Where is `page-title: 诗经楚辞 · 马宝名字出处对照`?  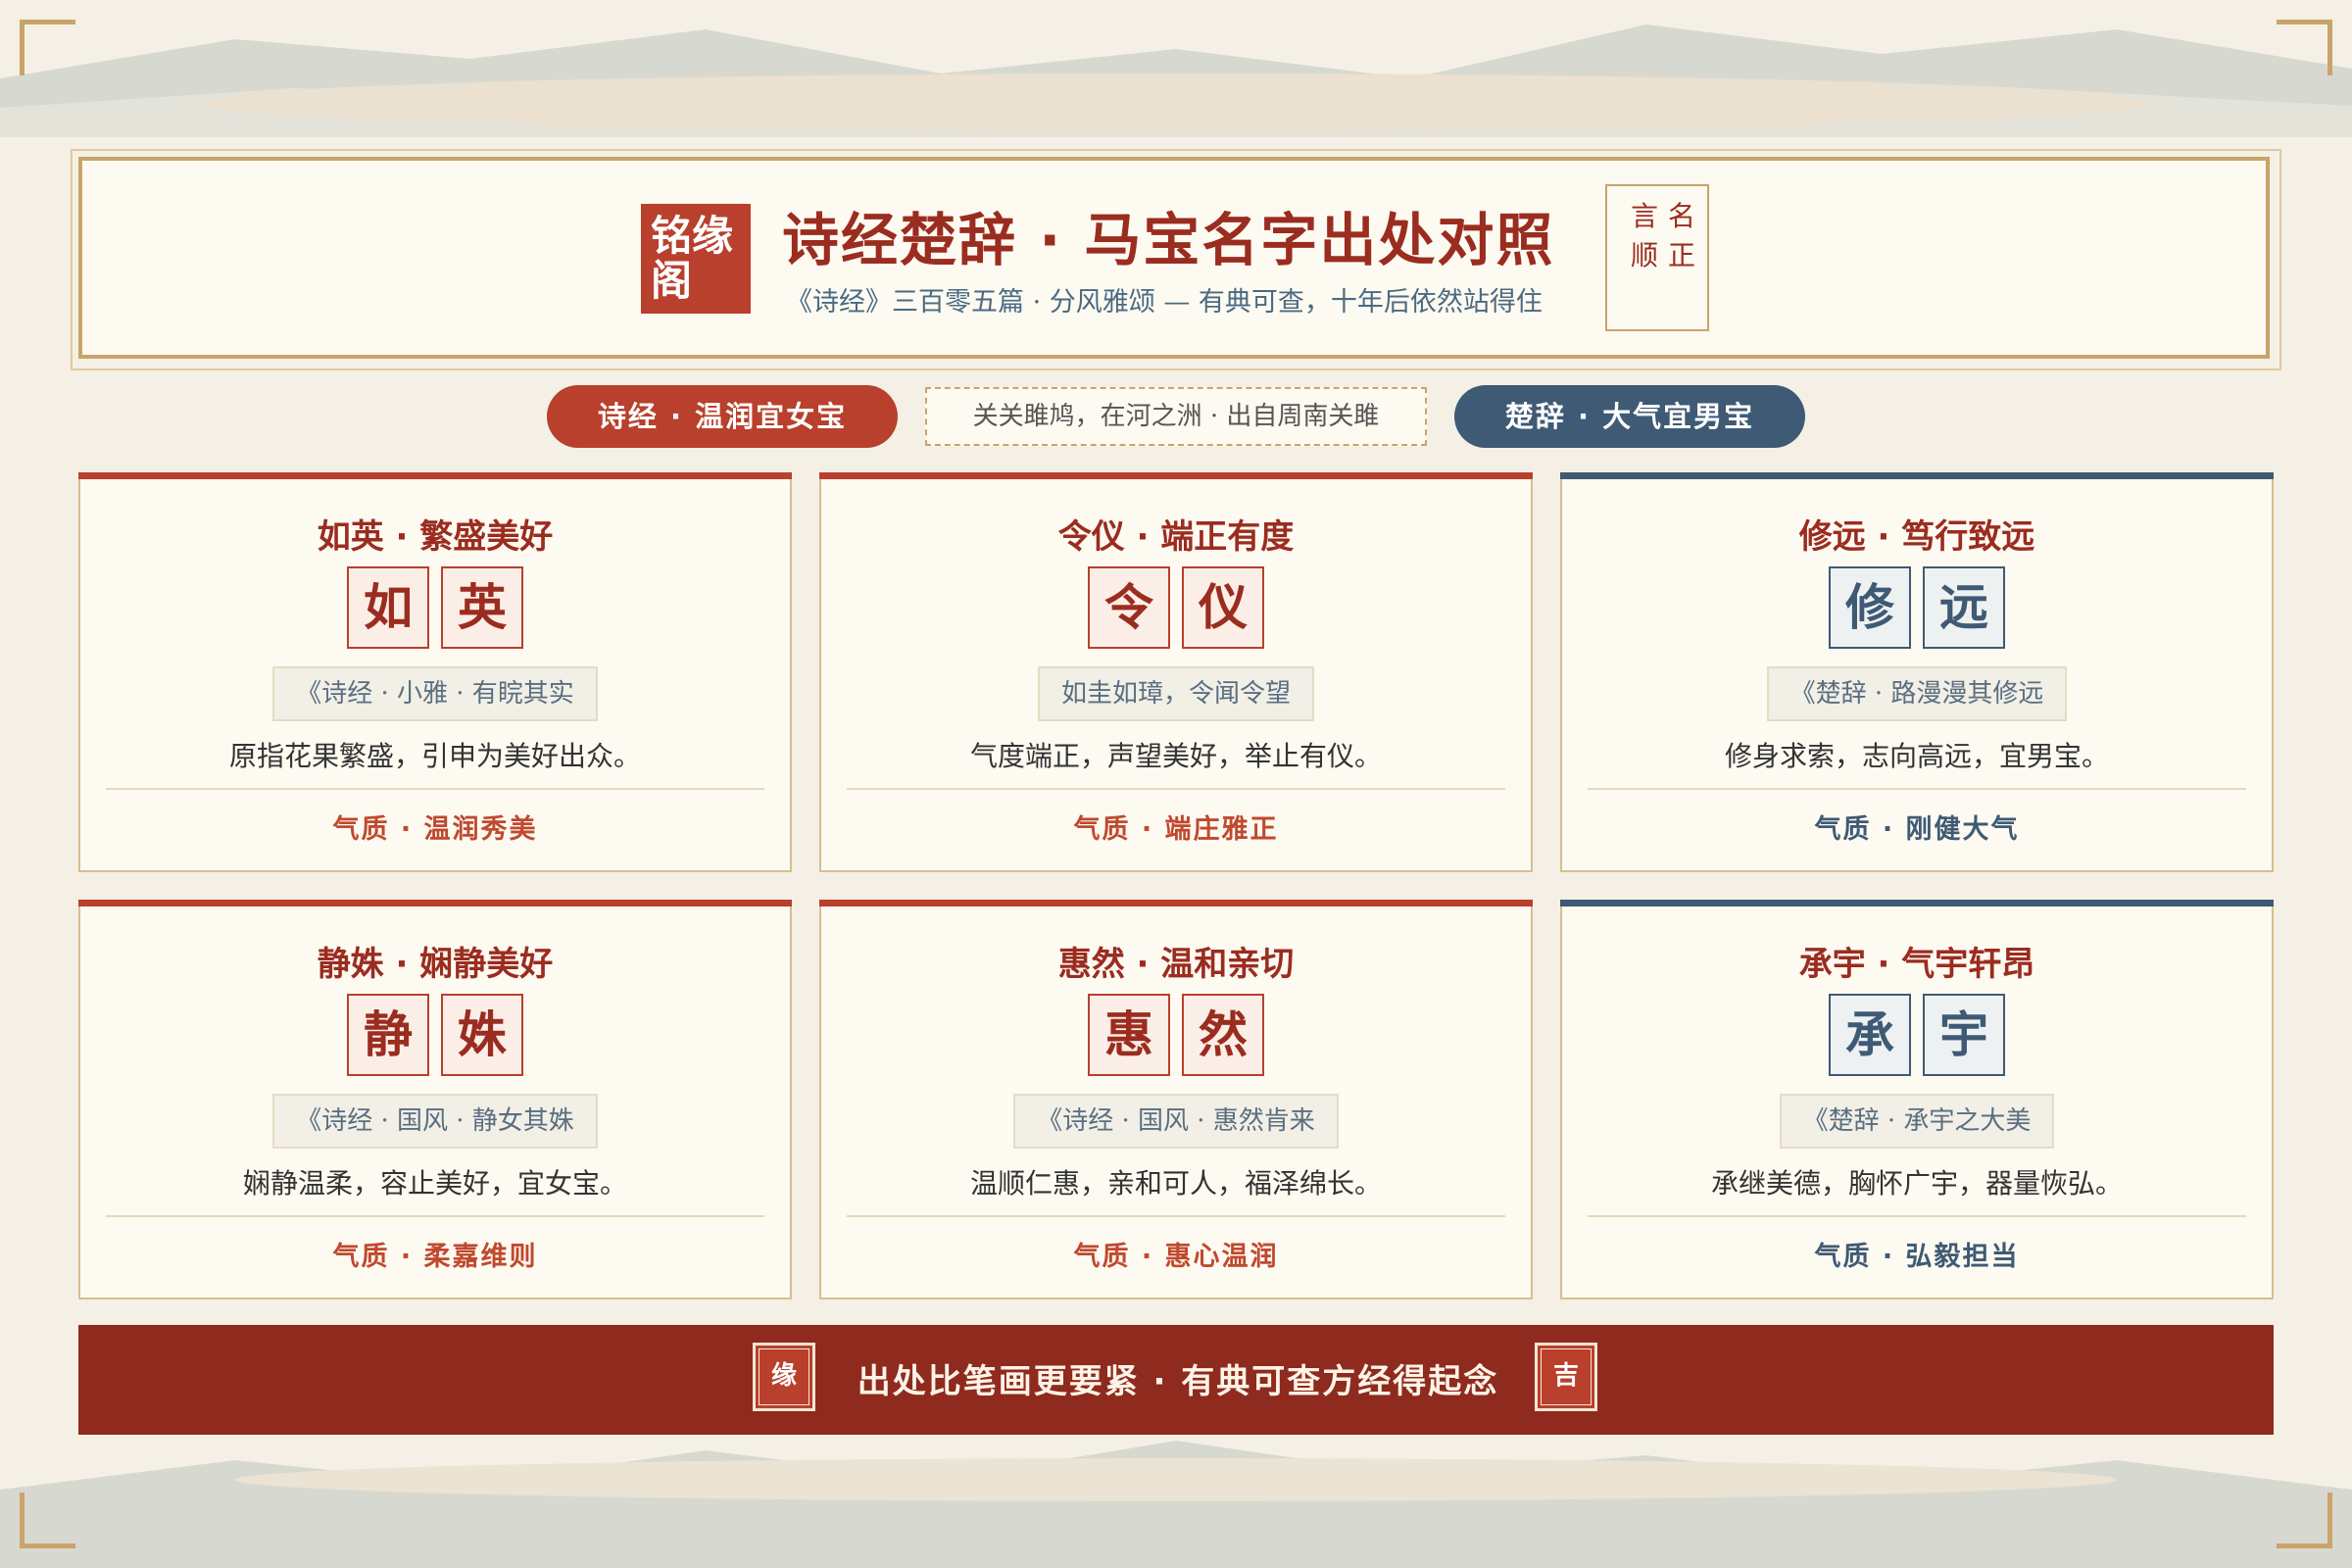 page-title: 诗经楚辞 · 马宝名字出处对照 is located at coordinates (1168, 240).